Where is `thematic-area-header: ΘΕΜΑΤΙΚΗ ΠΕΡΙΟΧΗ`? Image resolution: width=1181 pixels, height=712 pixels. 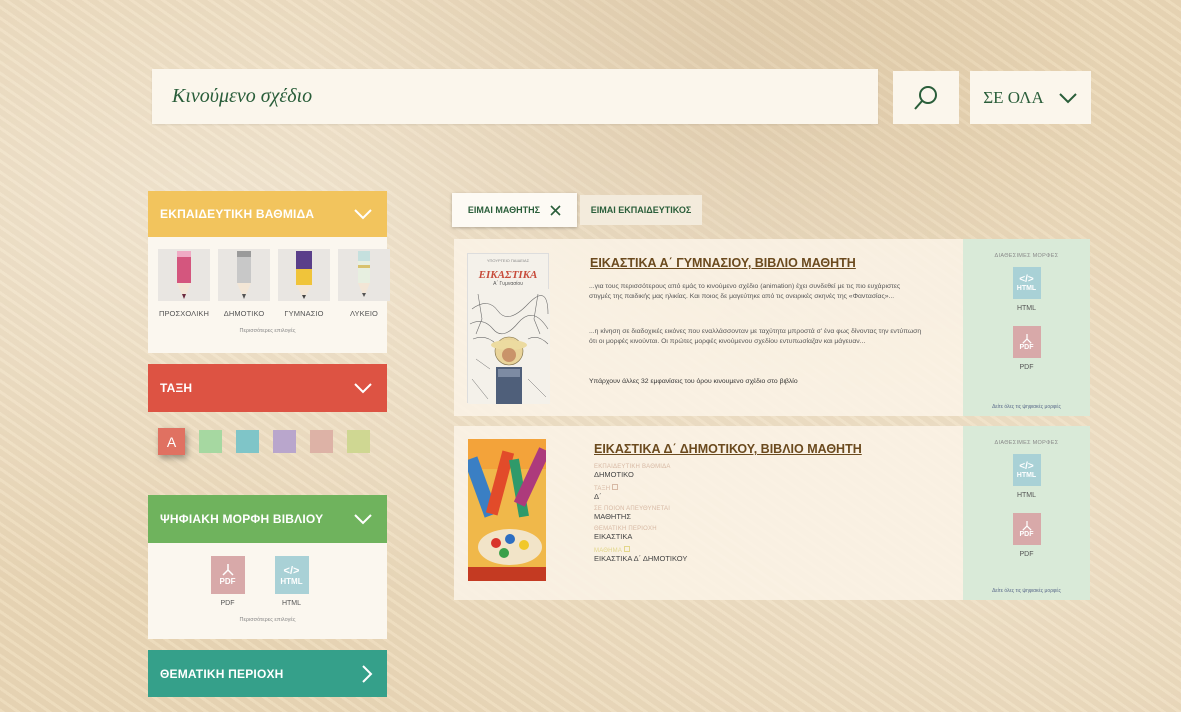
thematic-area-header: ΘΕΜΑΤΙΚΗ ΠΕΡΙΟΧΗ is located at coordinates (267, 673).